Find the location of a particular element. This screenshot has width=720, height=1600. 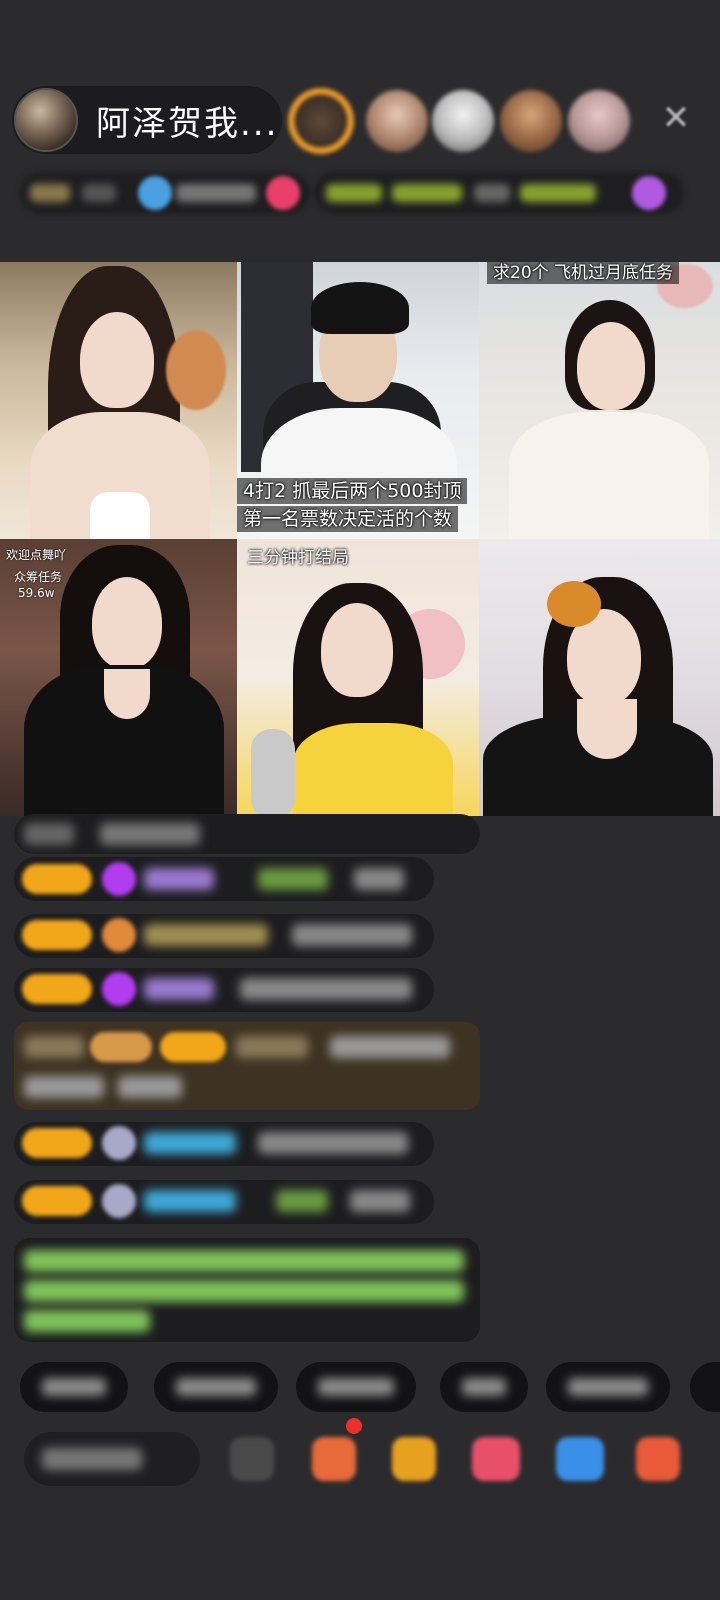

banner-line1: 欢迎点舞吖 is located at coordinates (36, 555).